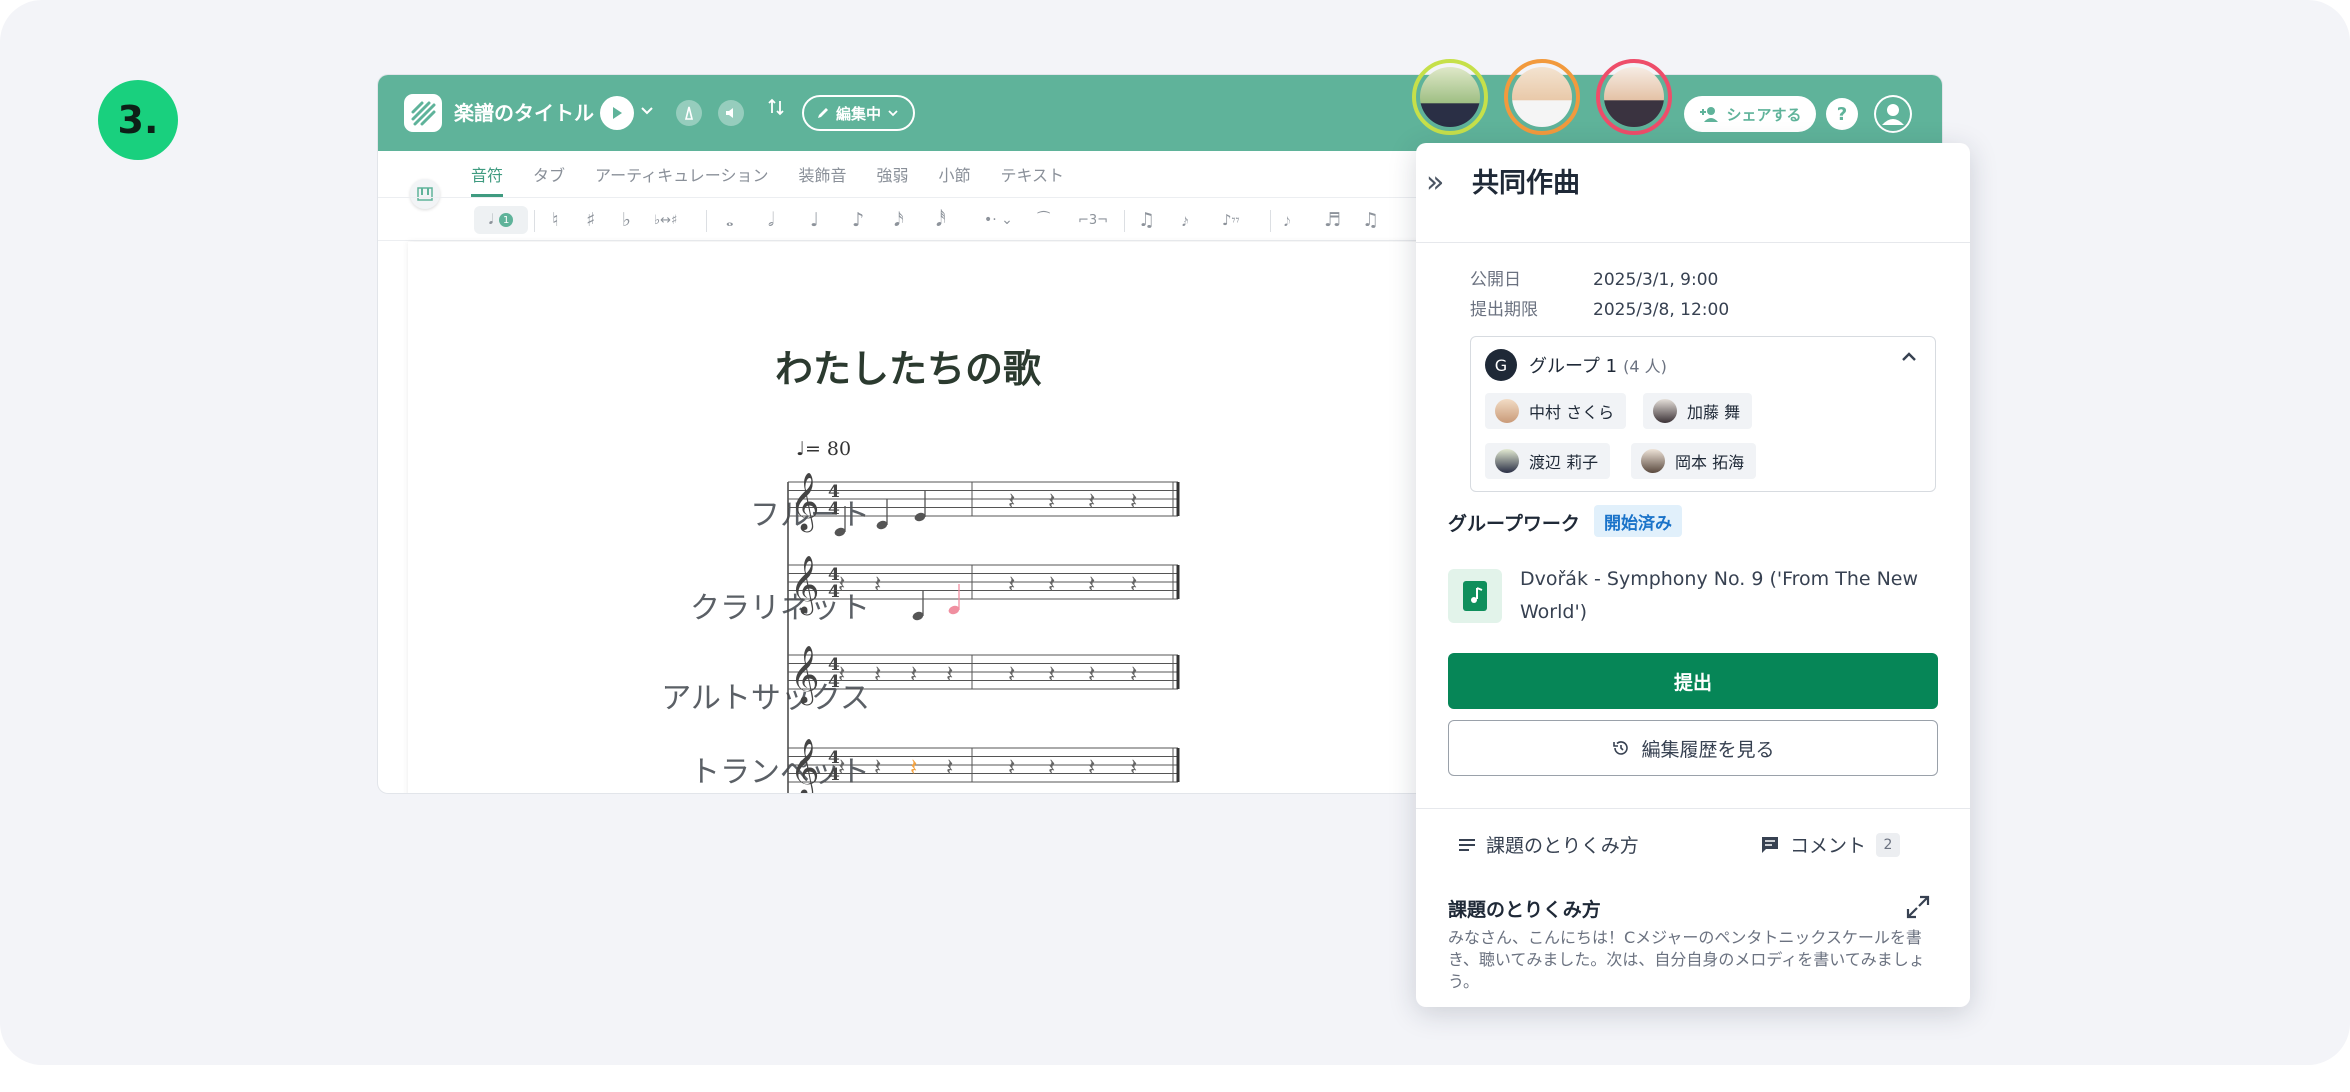  I want to click on thirty-second-note-icon: 𝅘𝅥𝅰, so click(941, 220).